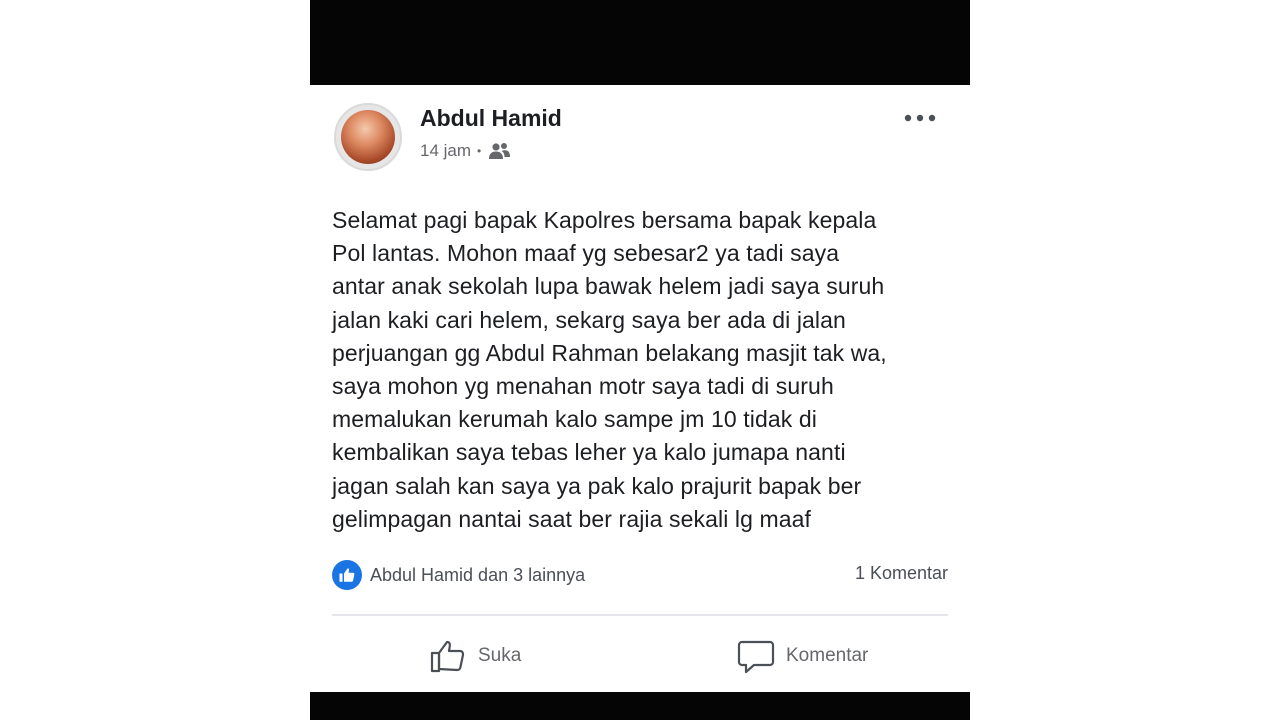 The width and height of the screenshot is (1280, 720). I want to click on comment-button-label: Komentar, so click(827, 655).